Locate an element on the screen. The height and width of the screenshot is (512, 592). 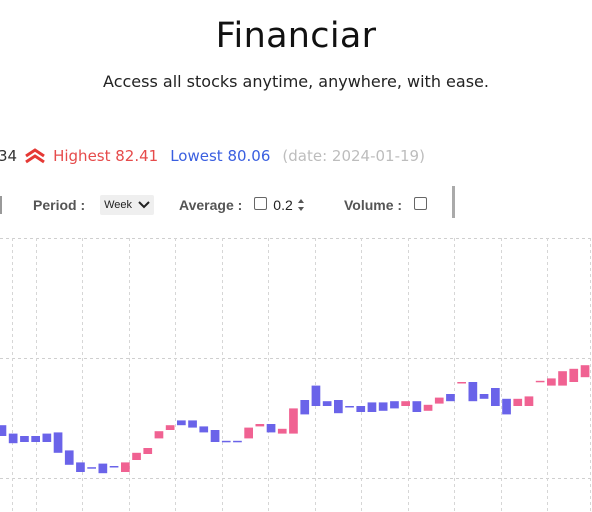
highest-price: Highest 82.41 is located at coordinates (106, 156).